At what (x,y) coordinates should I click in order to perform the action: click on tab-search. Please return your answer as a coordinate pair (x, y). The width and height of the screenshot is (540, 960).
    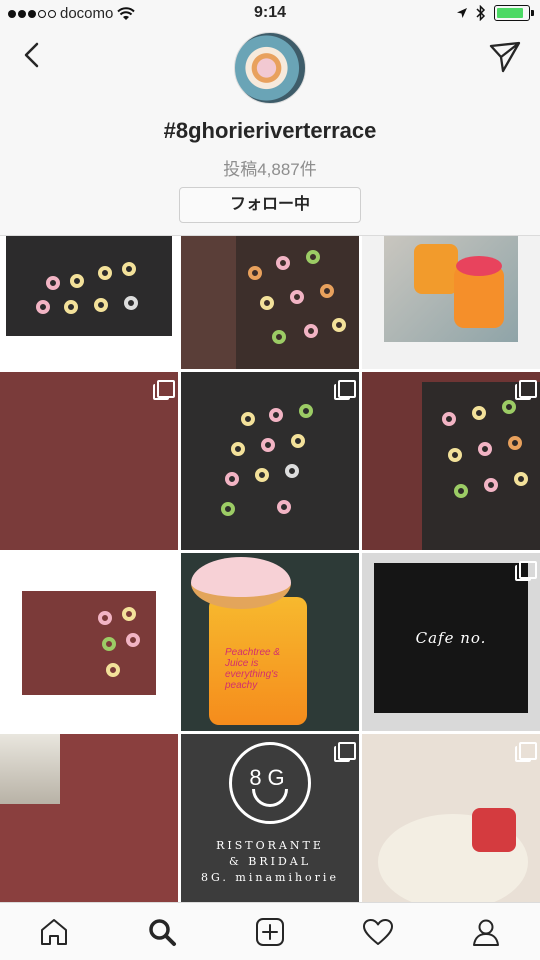
    Looking at the image, I should click on (162, 932).